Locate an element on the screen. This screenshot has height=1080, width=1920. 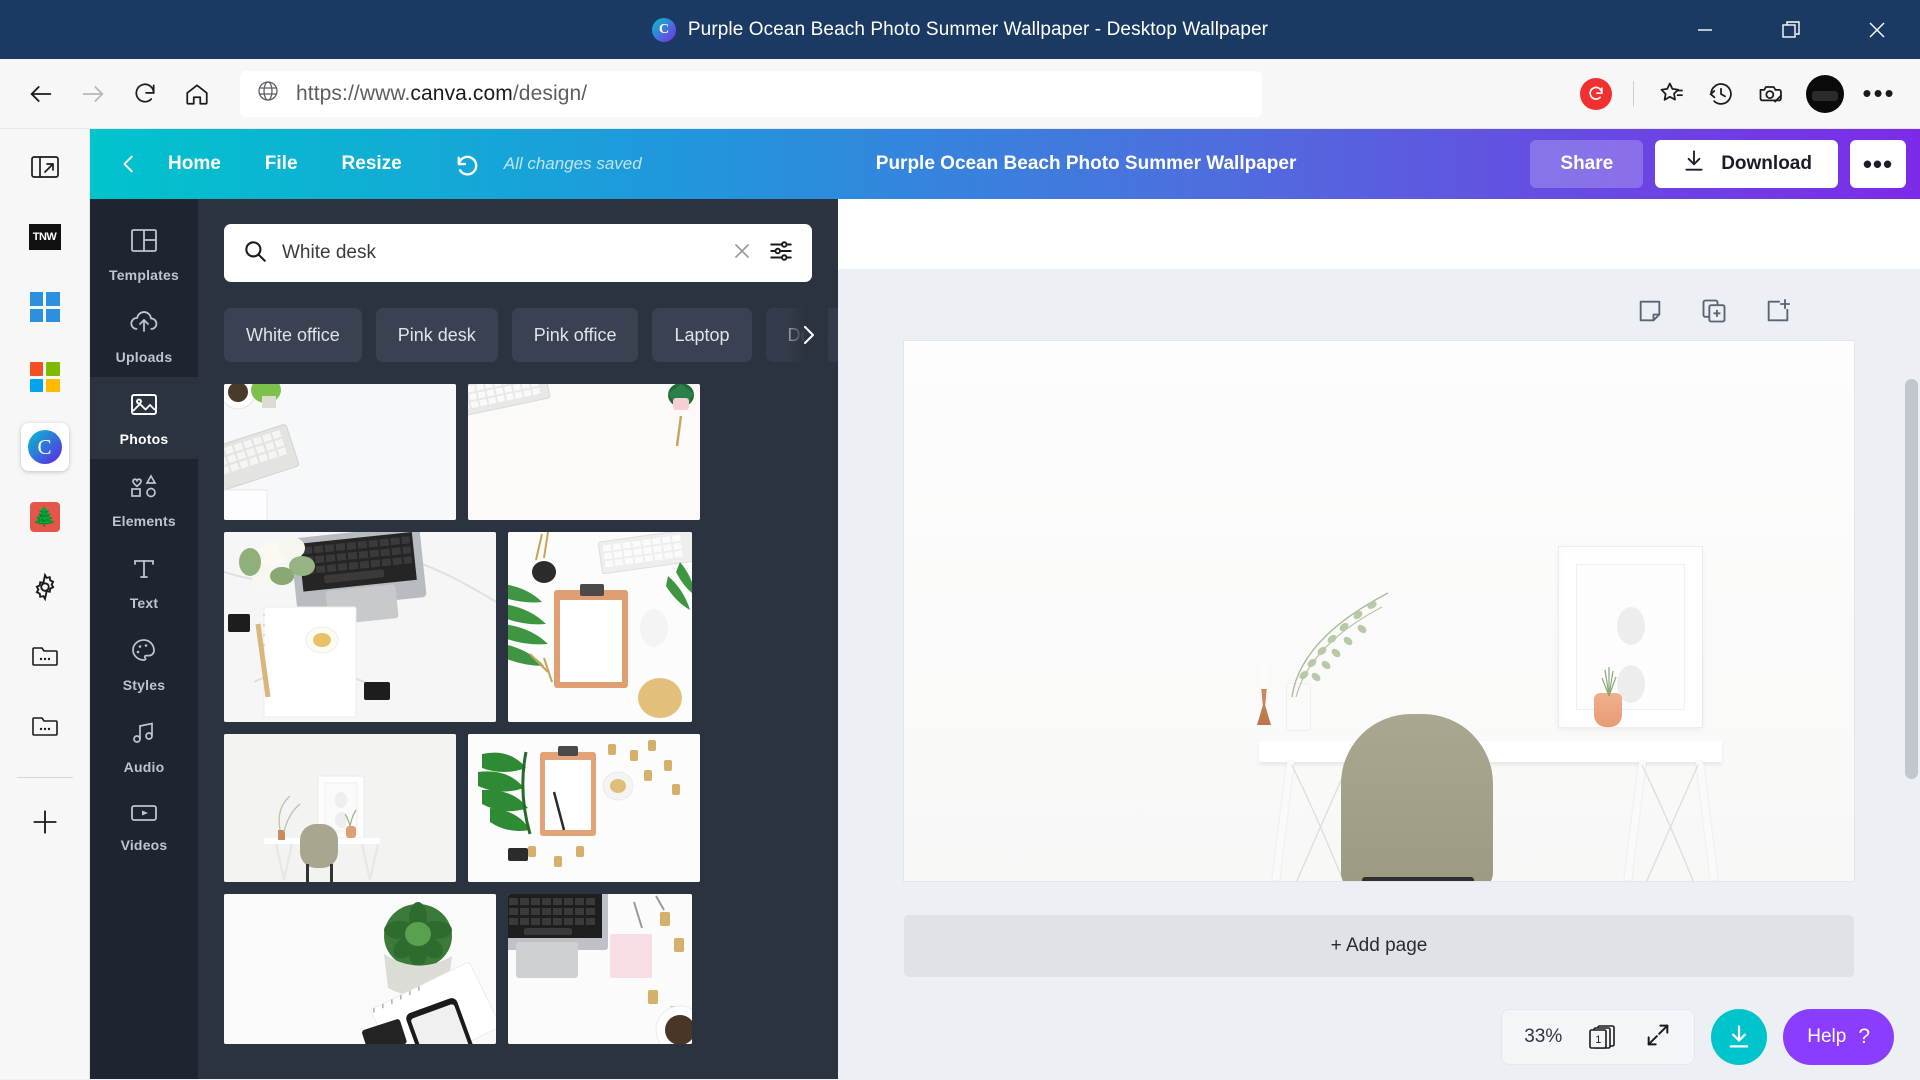
tool-templates: Templates is located at coordinates (144, 254).